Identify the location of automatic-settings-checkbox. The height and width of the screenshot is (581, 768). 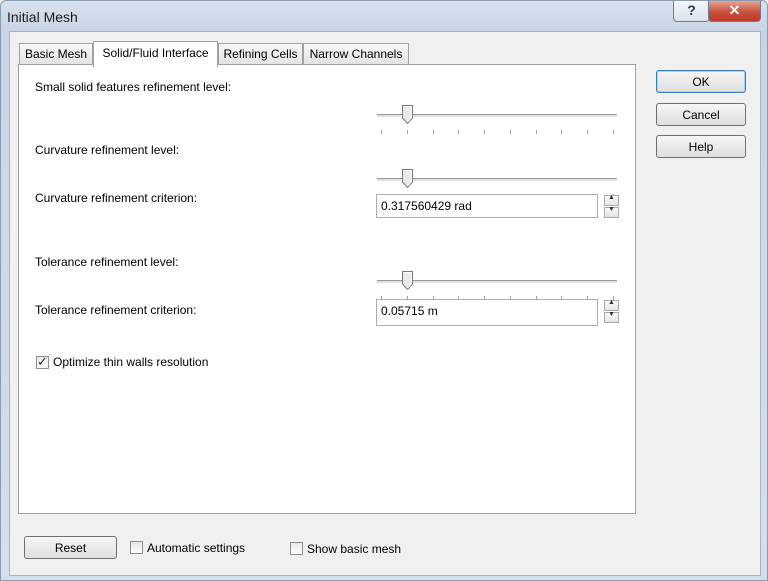
(136, 547).